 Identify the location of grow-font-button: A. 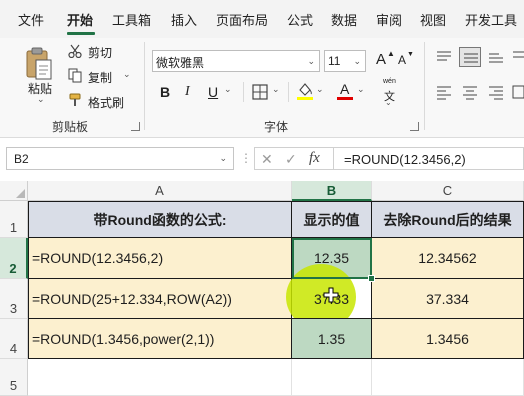
(381, 59).